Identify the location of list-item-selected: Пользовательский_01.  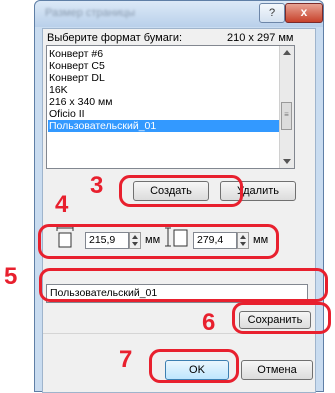
(164, 126).